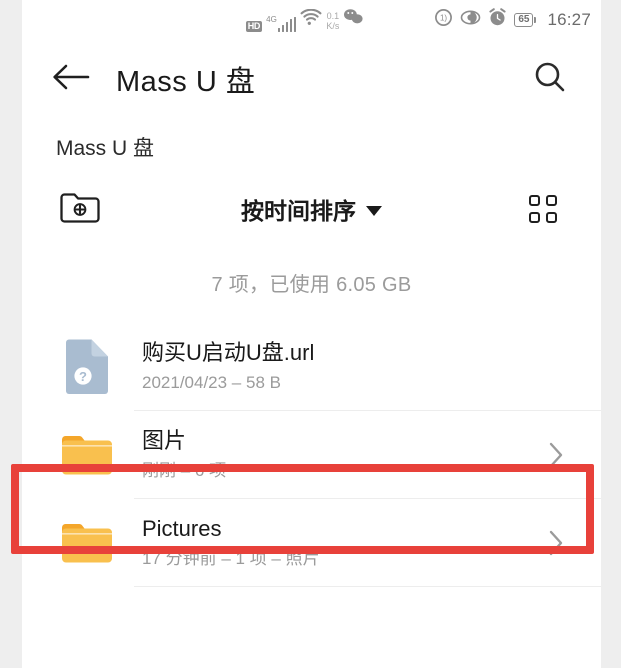  I want to click on list-item-title: 购买U启动U盘.url, so click(228, 352).